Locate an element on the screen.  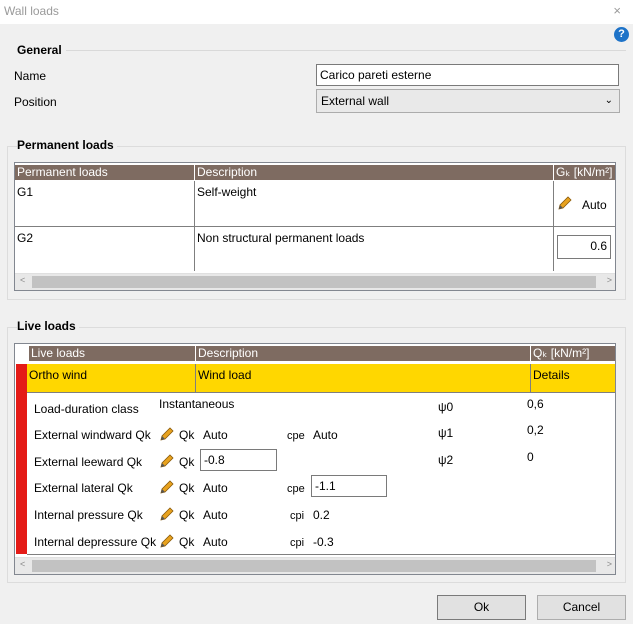
ortho-wind-details: Details is located at coordinates (573, 378).